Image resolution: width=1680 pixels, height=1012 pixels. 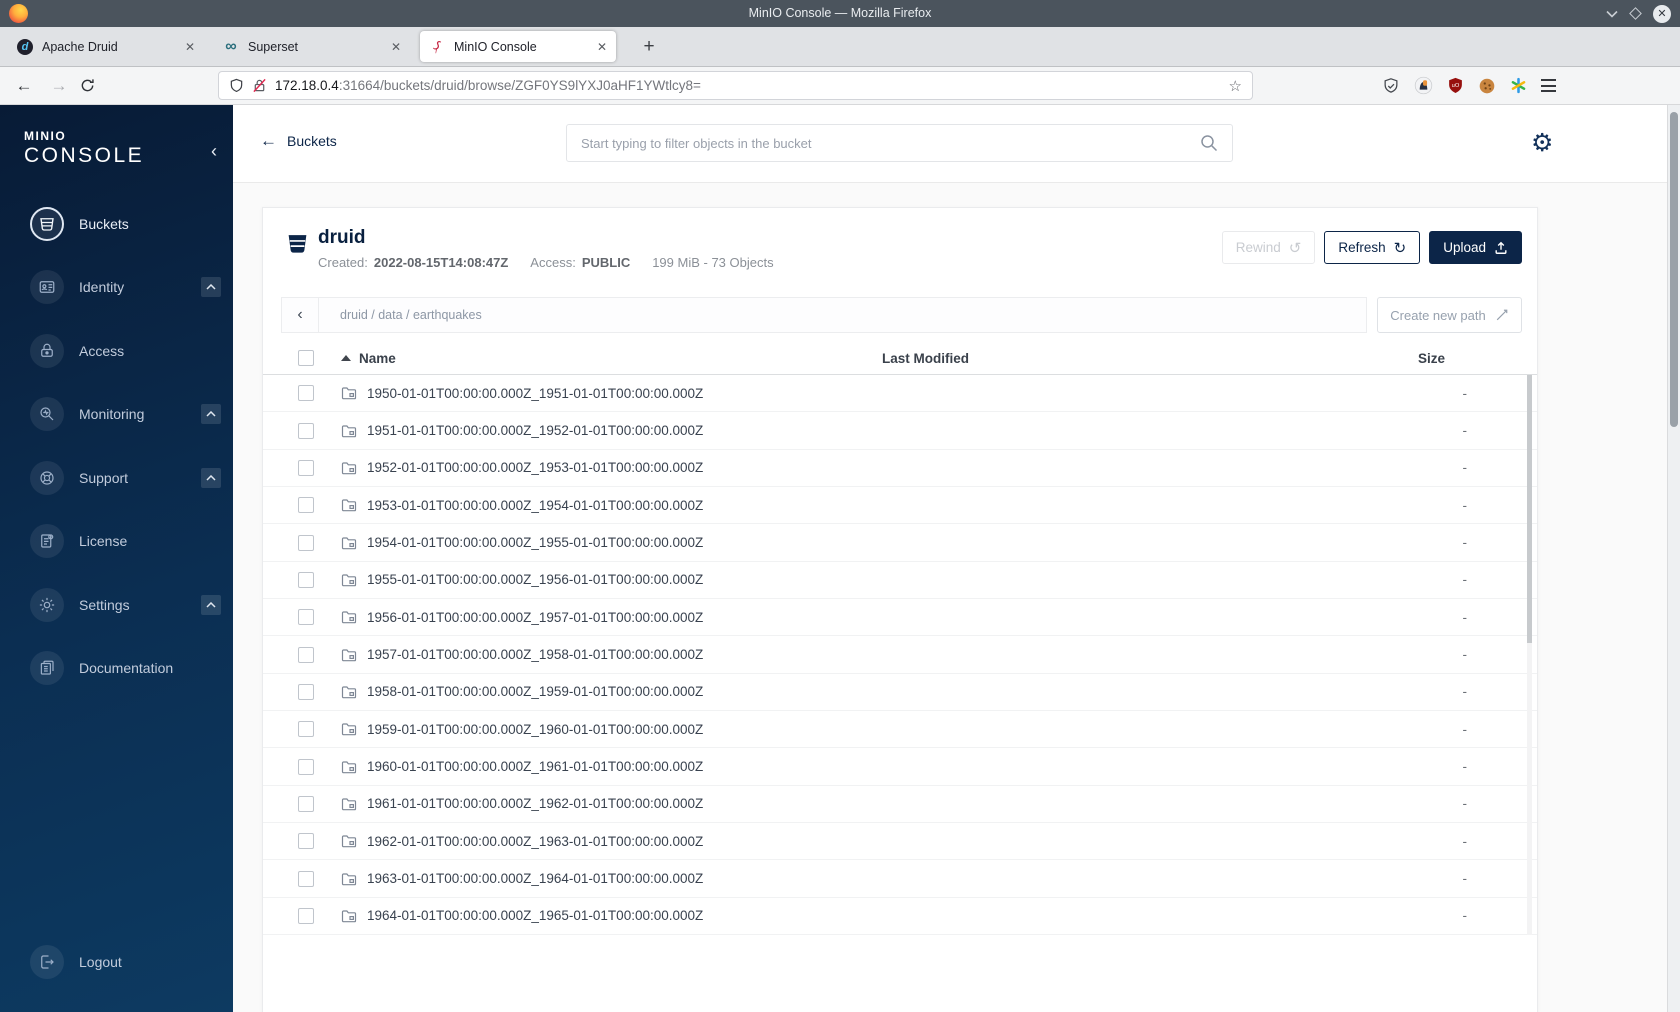 I want to click on column-header-last-modified: Last Modified, so click(x=1082, y=358).